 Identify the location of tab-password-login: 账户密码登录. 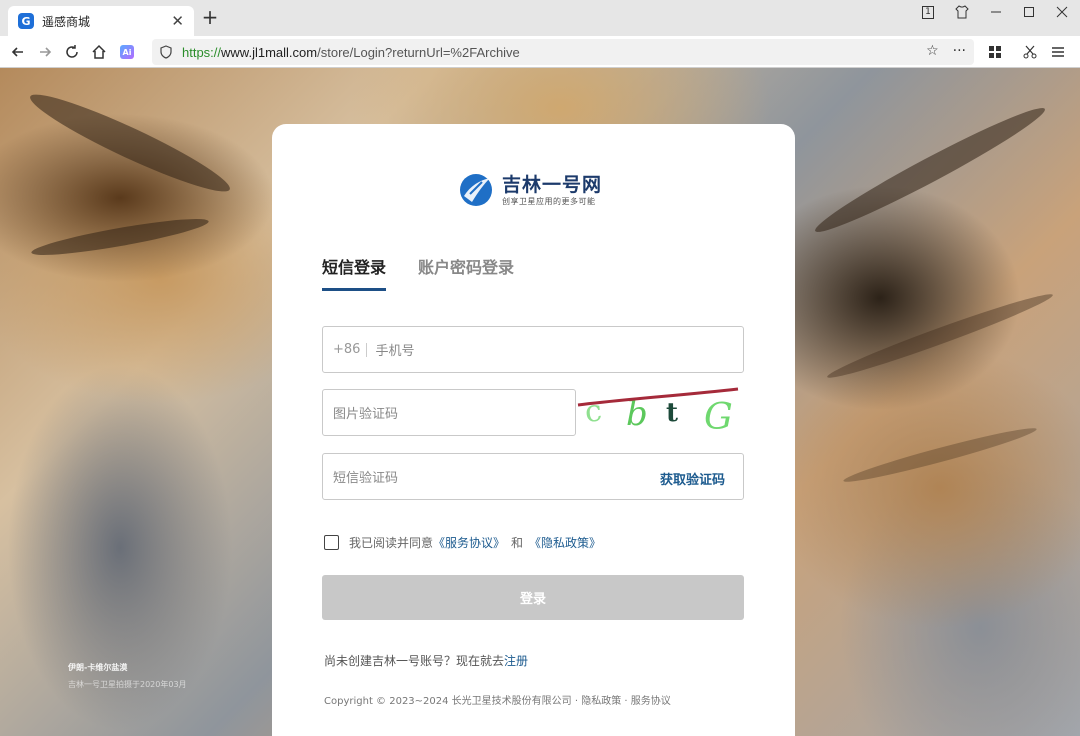
(466, 272).